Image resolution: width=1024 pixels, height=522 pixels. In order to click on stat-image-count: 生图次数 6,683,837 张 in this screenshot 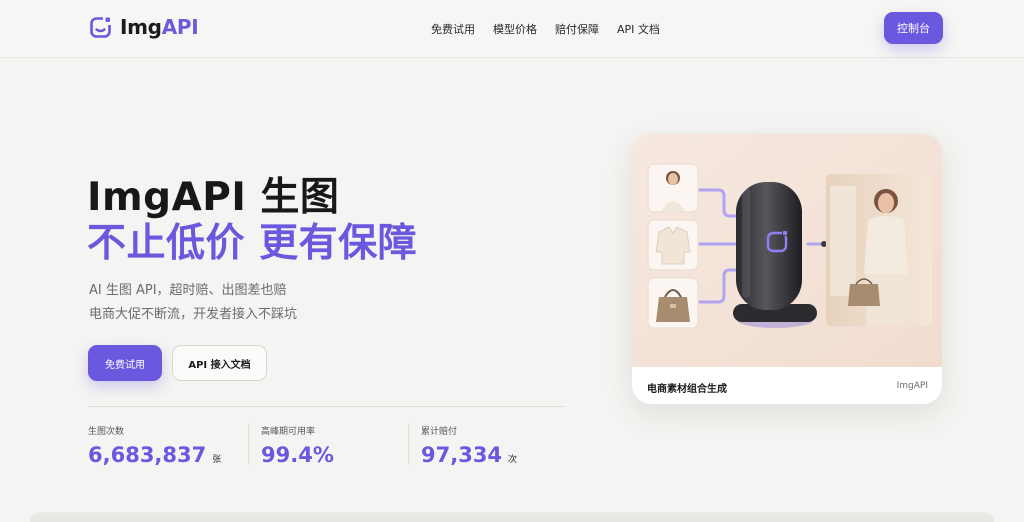, I will do `click(154, 445)`.